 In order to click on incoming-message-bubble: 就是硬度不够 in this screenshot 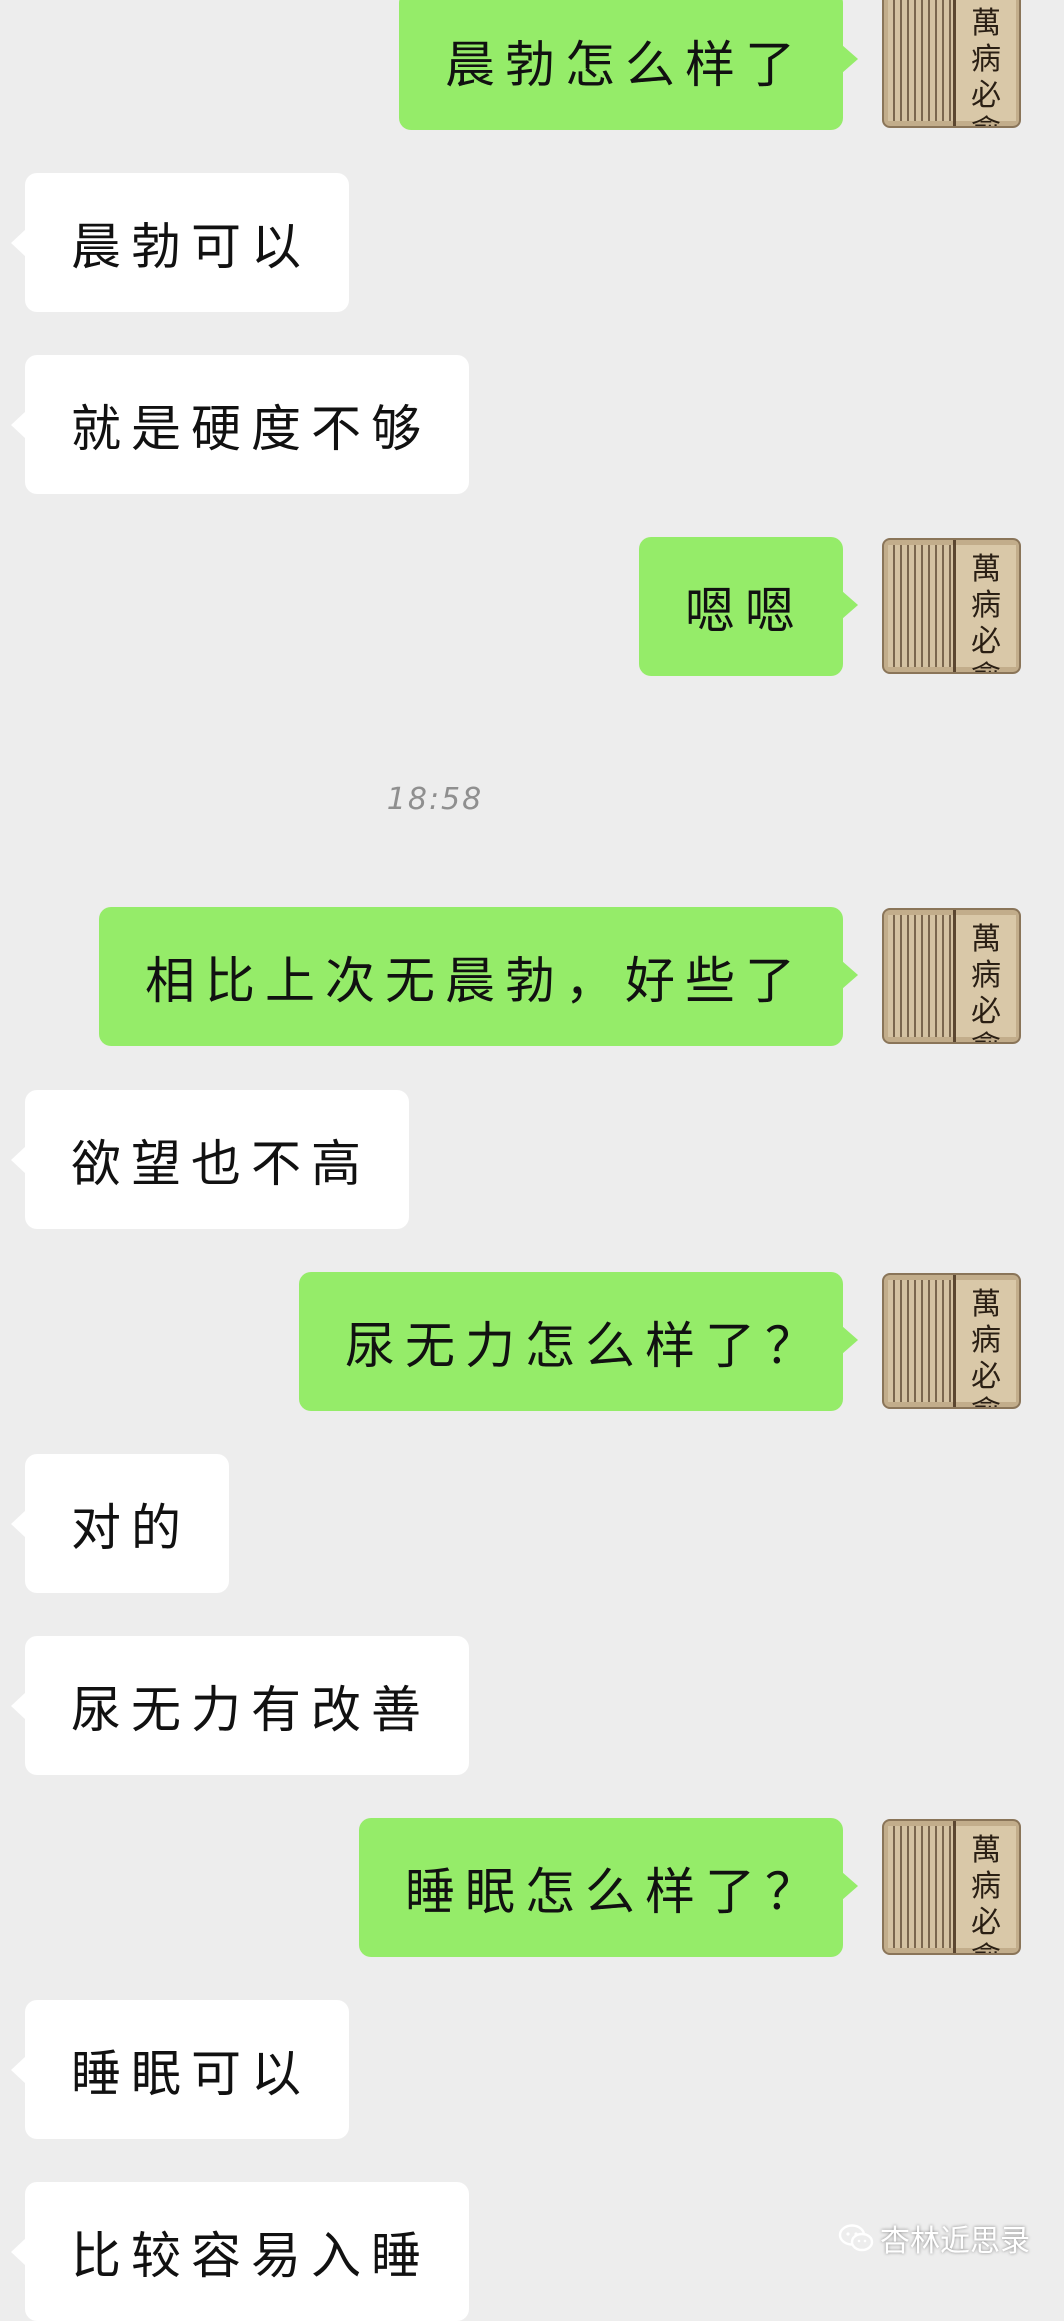, I will do `click(240, 424)`.